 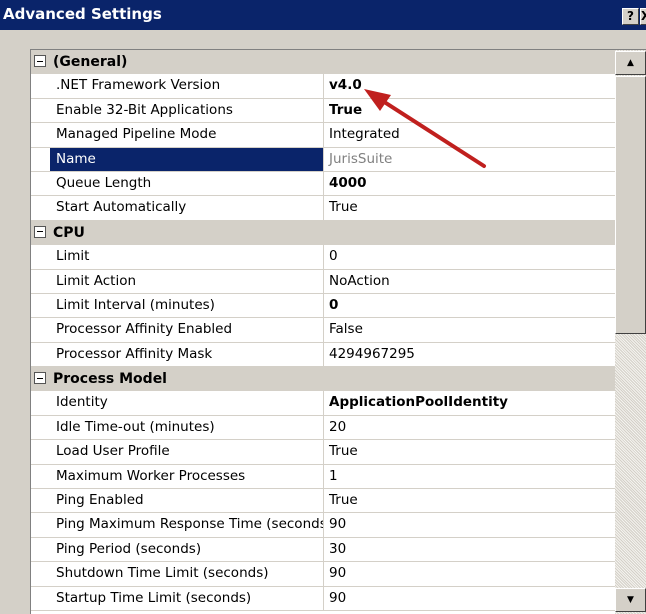 I want to click on property-row: Start Automatically True, so click(x=323, y=208).